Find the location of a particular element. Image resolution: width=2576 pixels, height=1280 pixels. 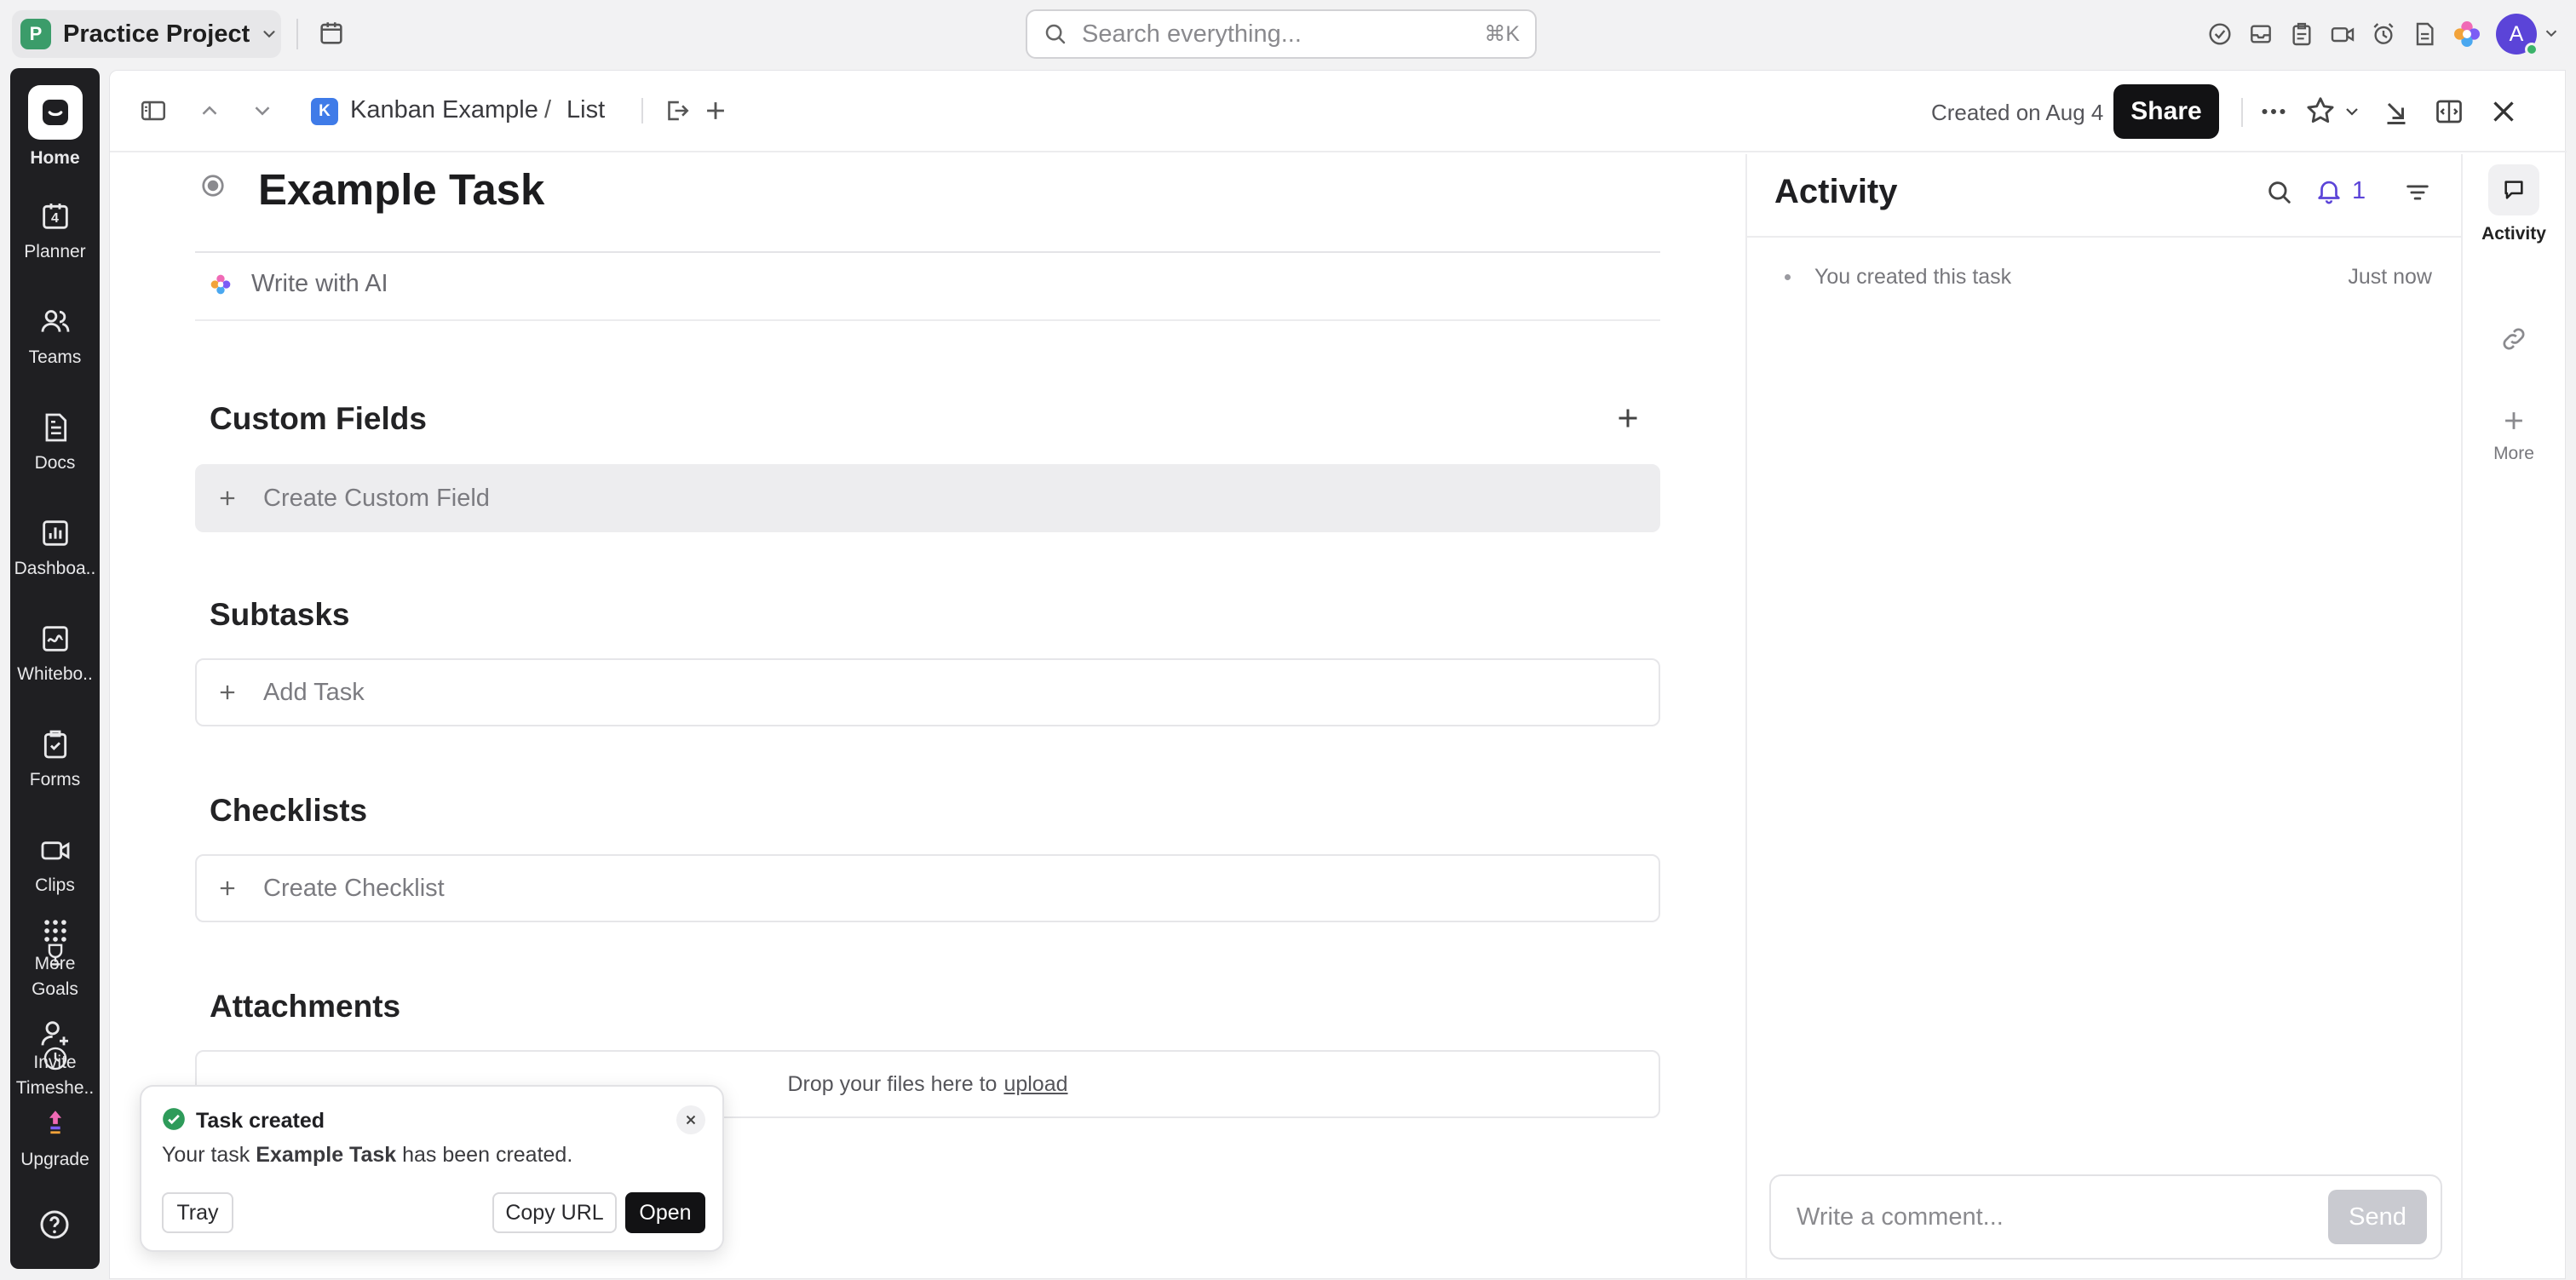

rail-activity-tab: Activity is located at coordinates (2514, 204).